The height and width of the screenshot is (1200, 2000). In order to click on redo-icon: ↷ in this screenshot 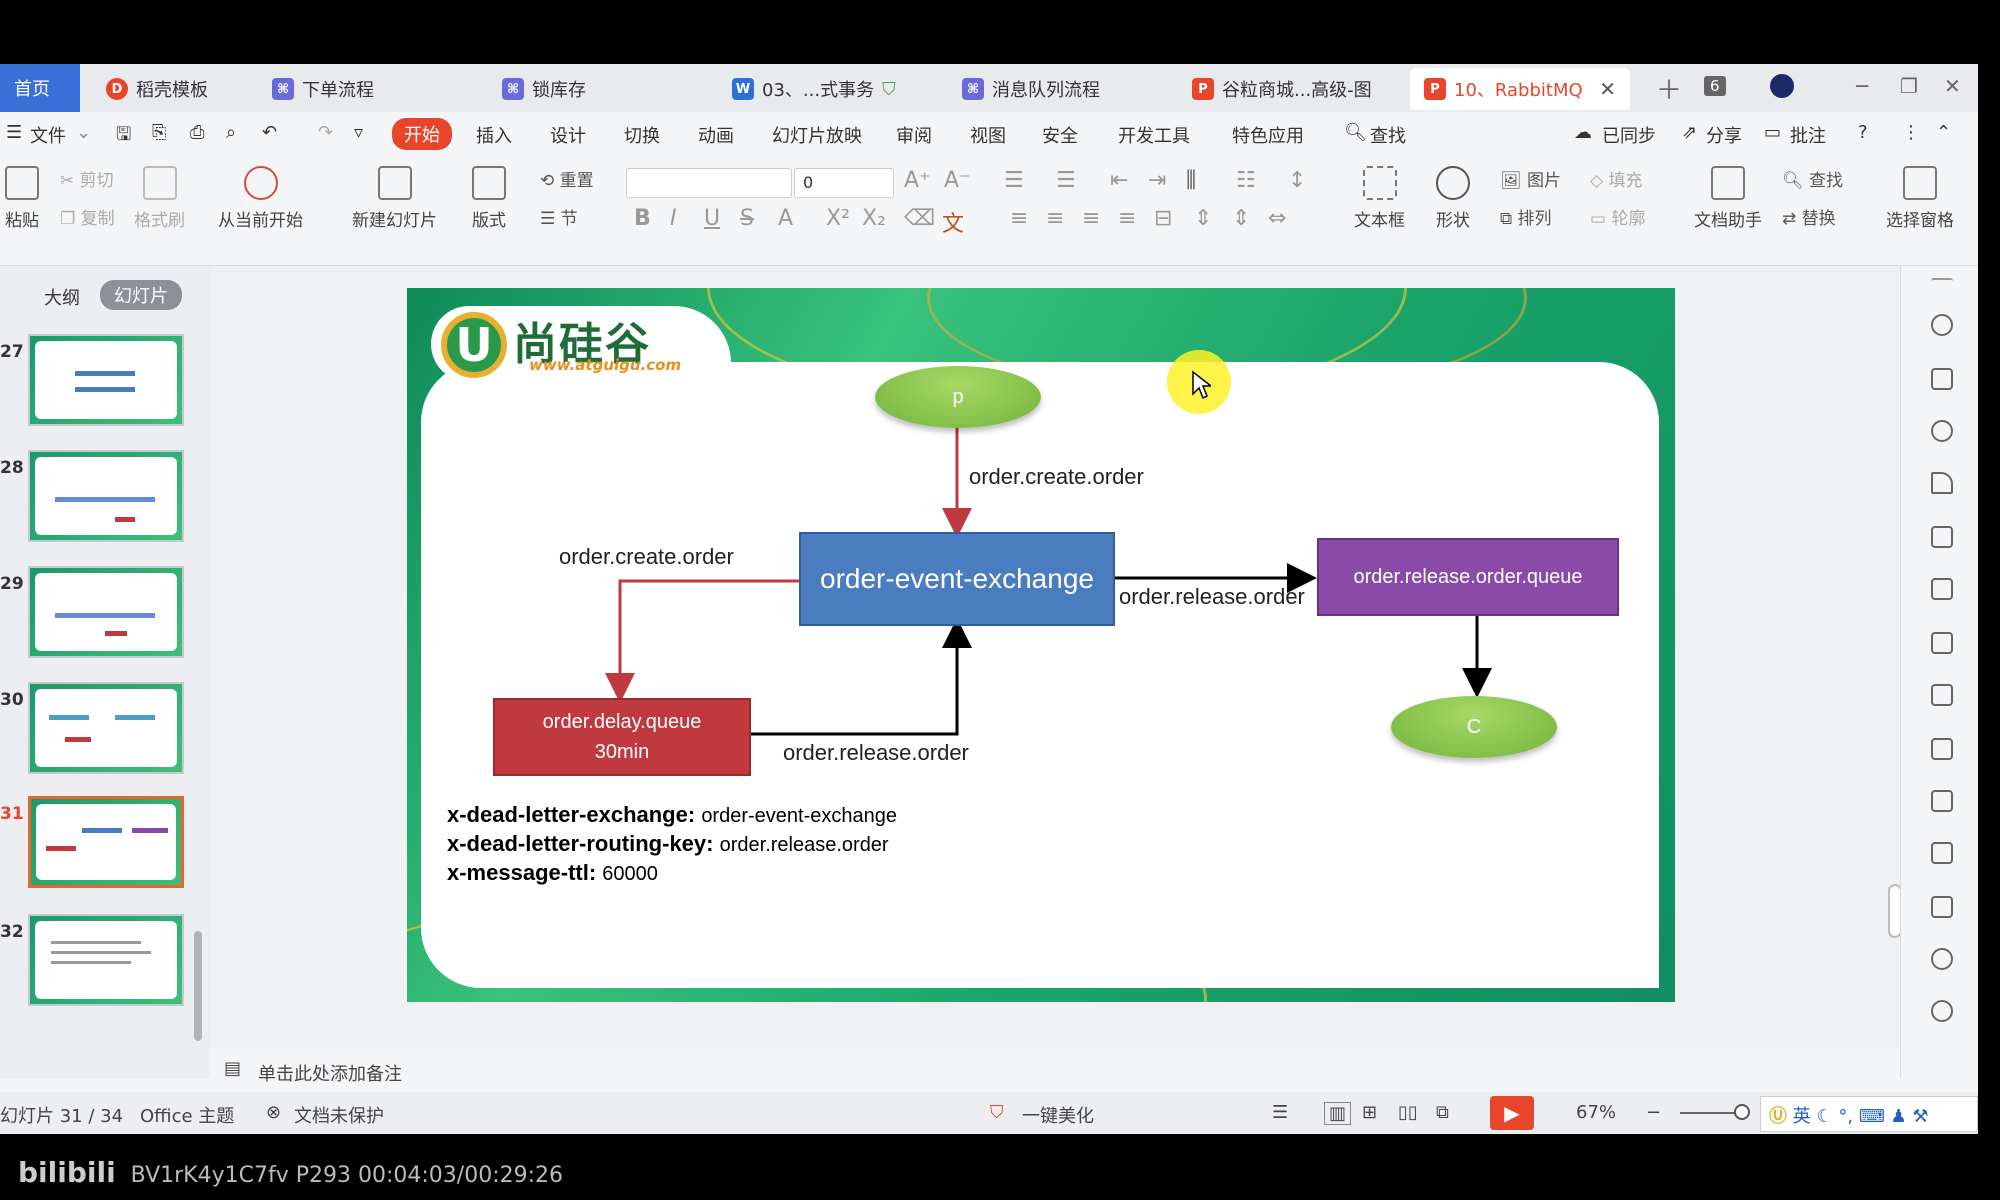, I will do `click(325, 132)`.